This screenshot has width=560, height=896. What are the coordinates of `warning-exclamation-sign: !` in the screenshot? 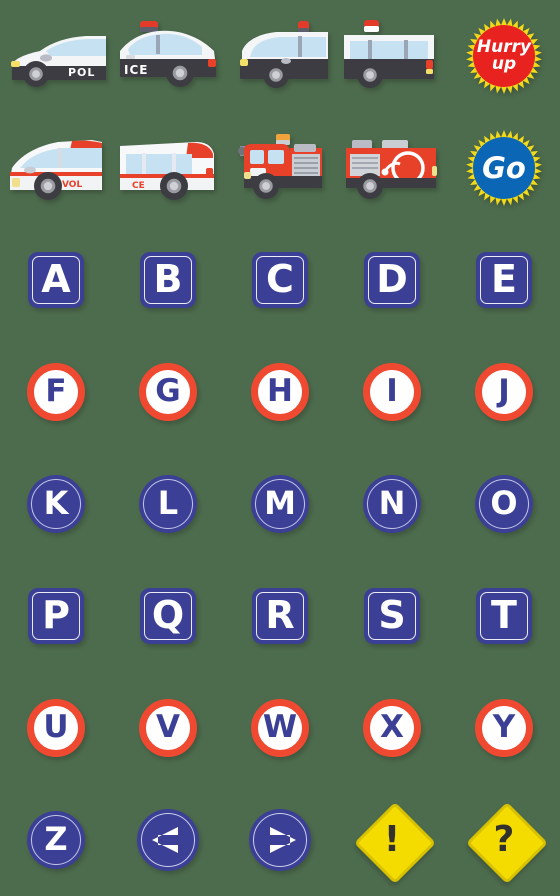 It's located at (392, 840).